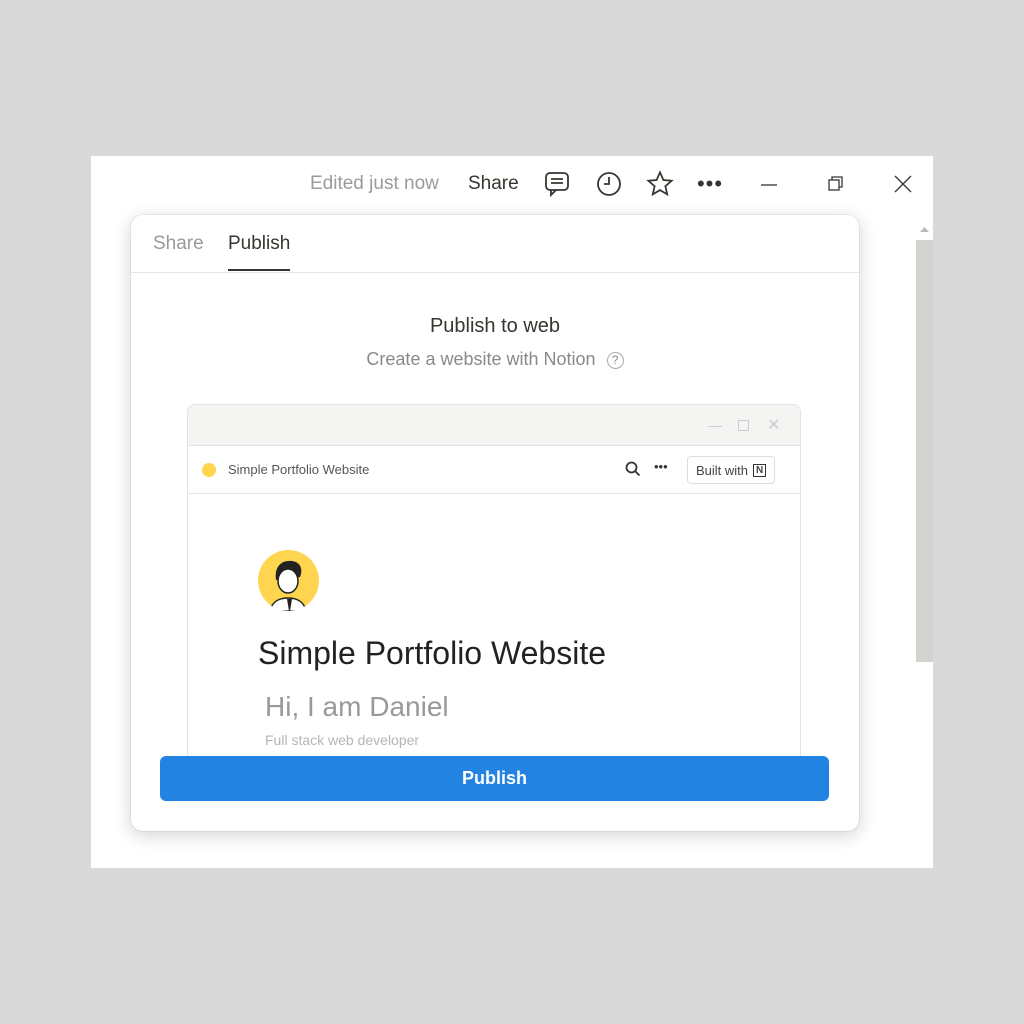  I want to click on topbar: Edited just now Share •••, so click(512, 183).